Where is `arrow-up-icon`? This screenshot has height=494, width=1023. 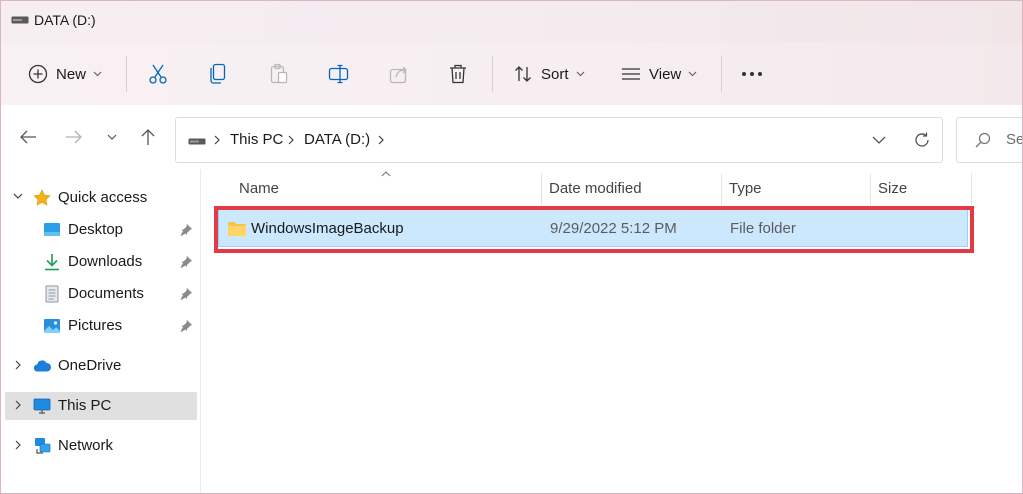 arrow-up-icon is located at coordinates (148, 137).